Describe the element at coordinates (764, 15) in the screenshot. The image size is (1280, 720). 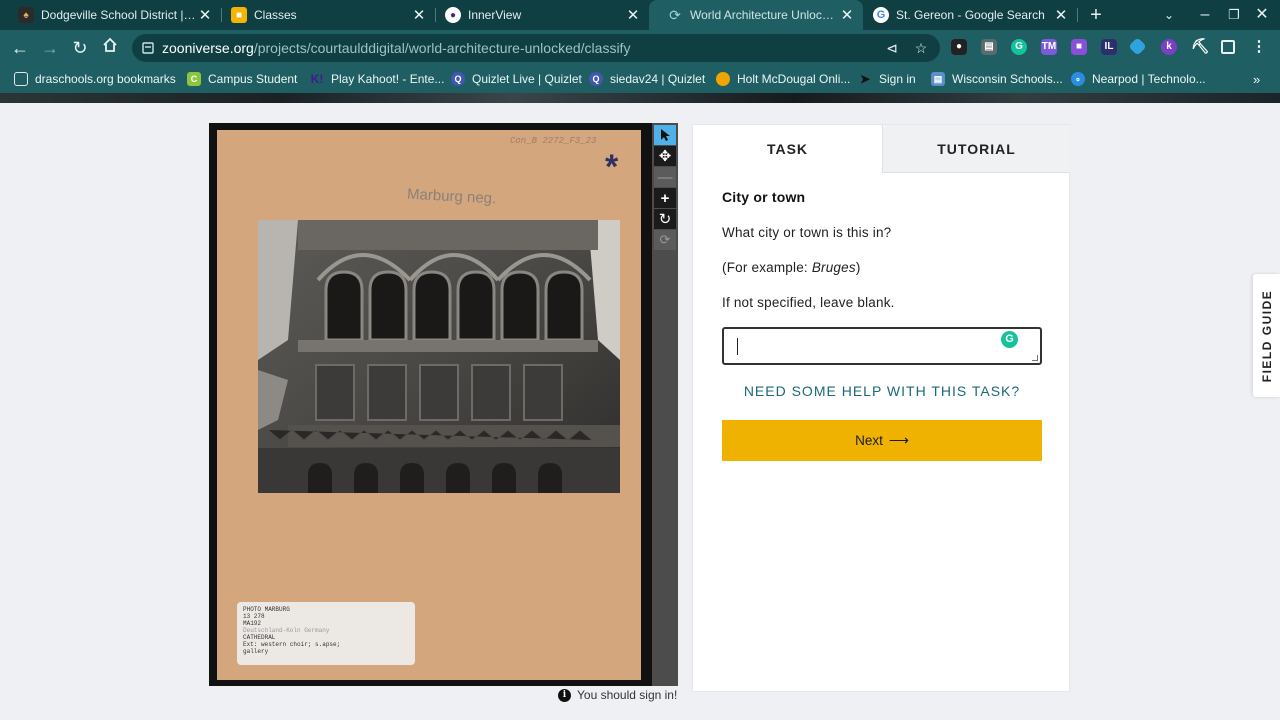
I see `tab-title: World Architecture Unlocked »` at that location.